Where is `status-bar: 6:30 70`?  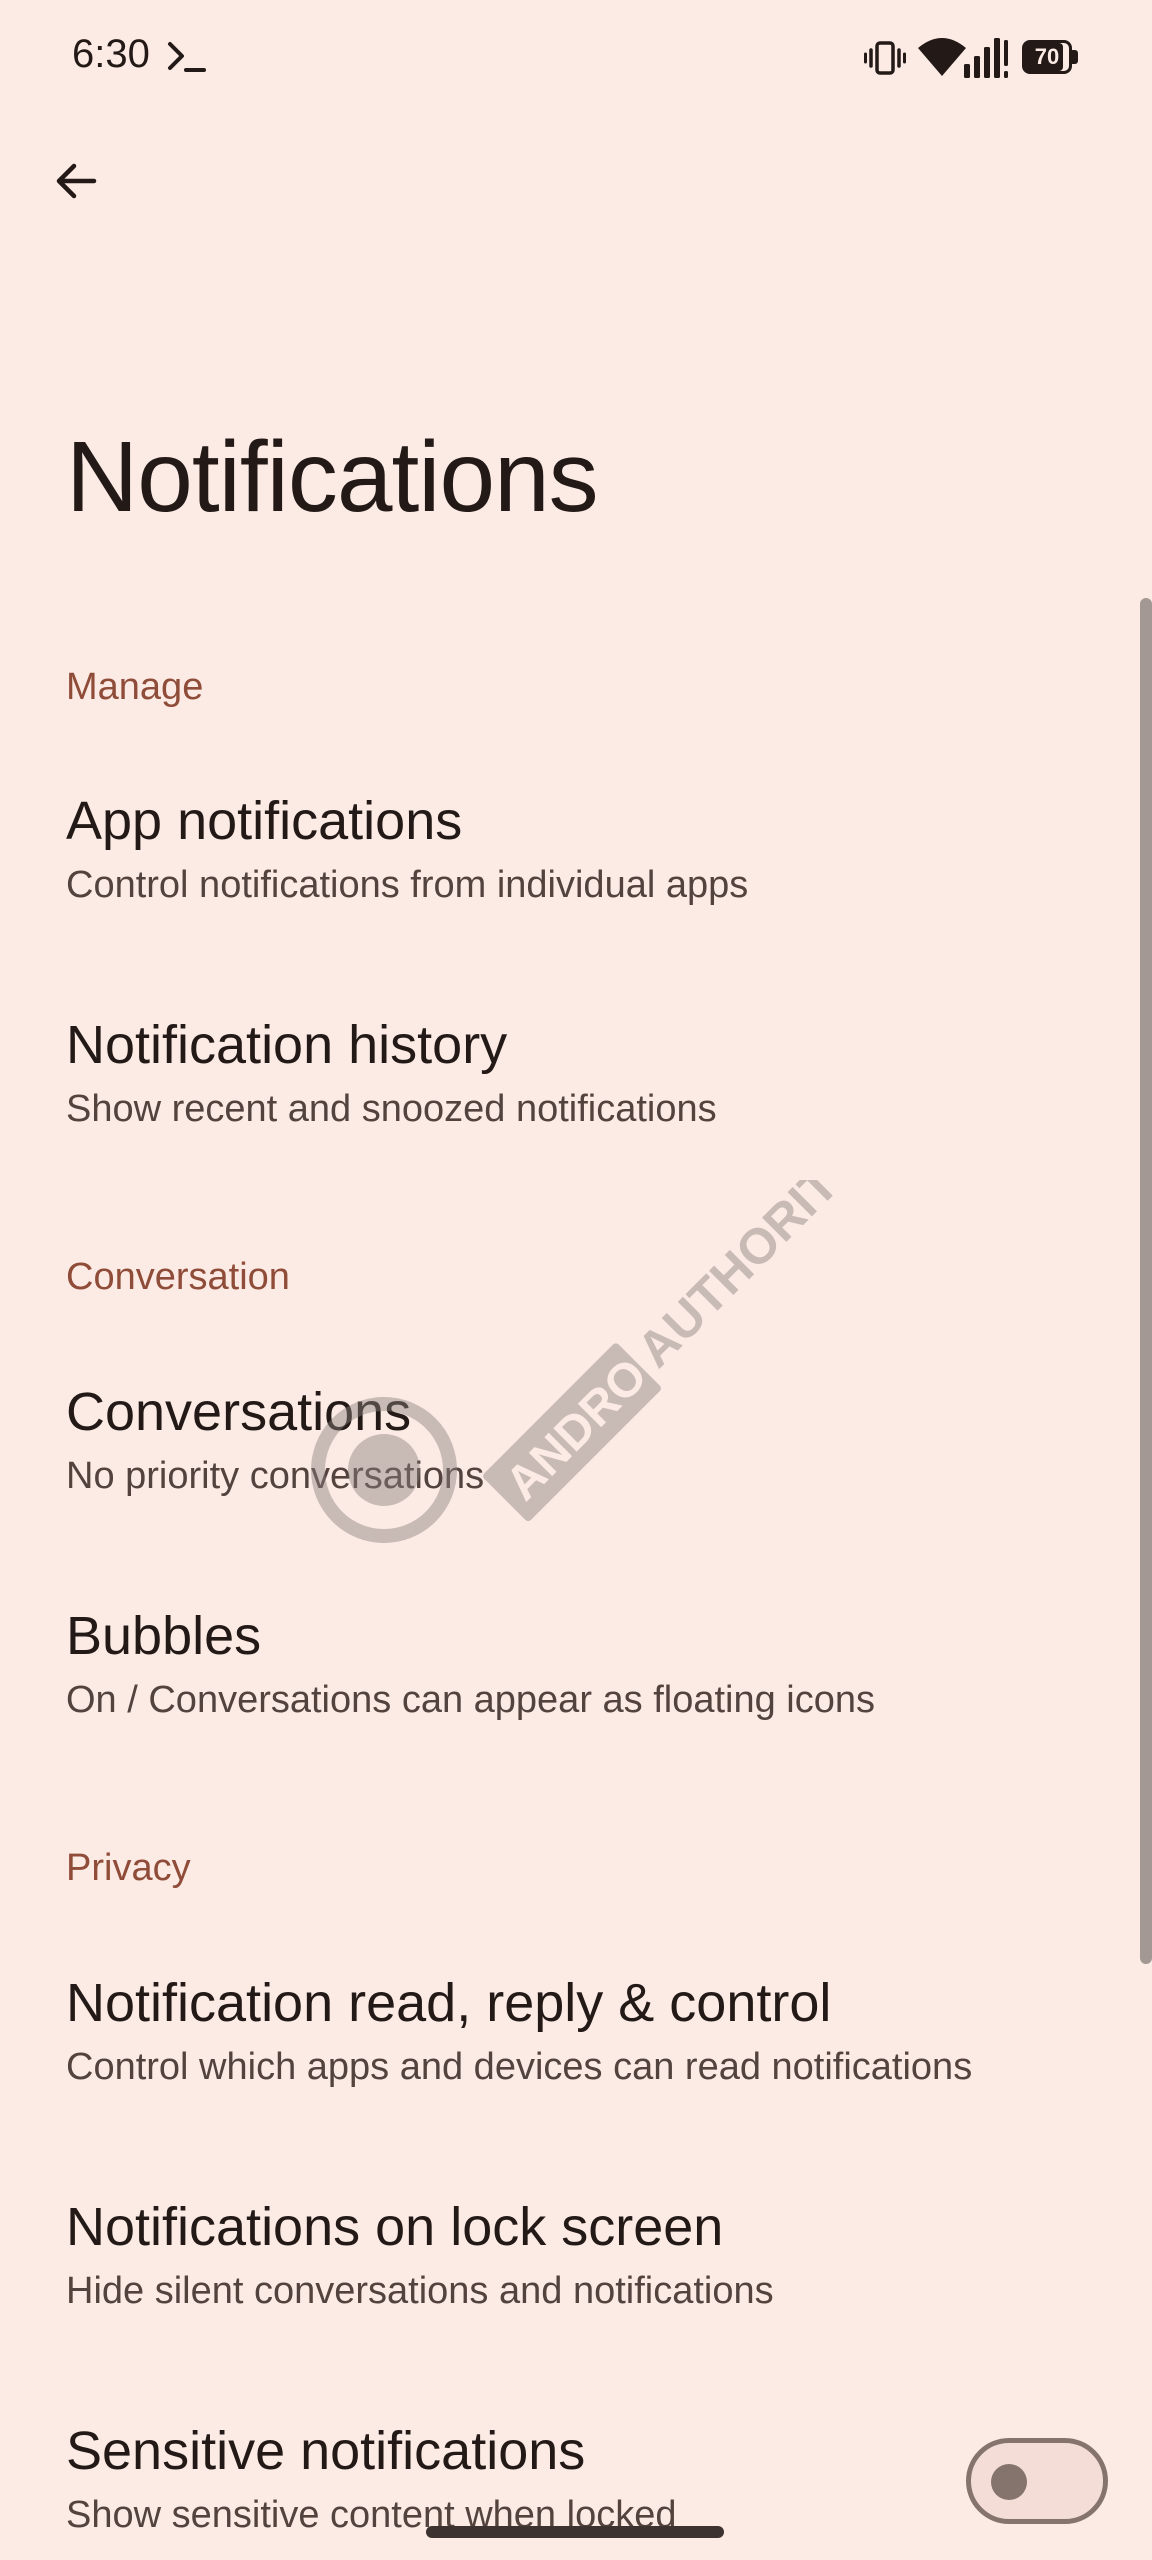
status-bar: 6:30 70 is located at coordinates (576, 58).